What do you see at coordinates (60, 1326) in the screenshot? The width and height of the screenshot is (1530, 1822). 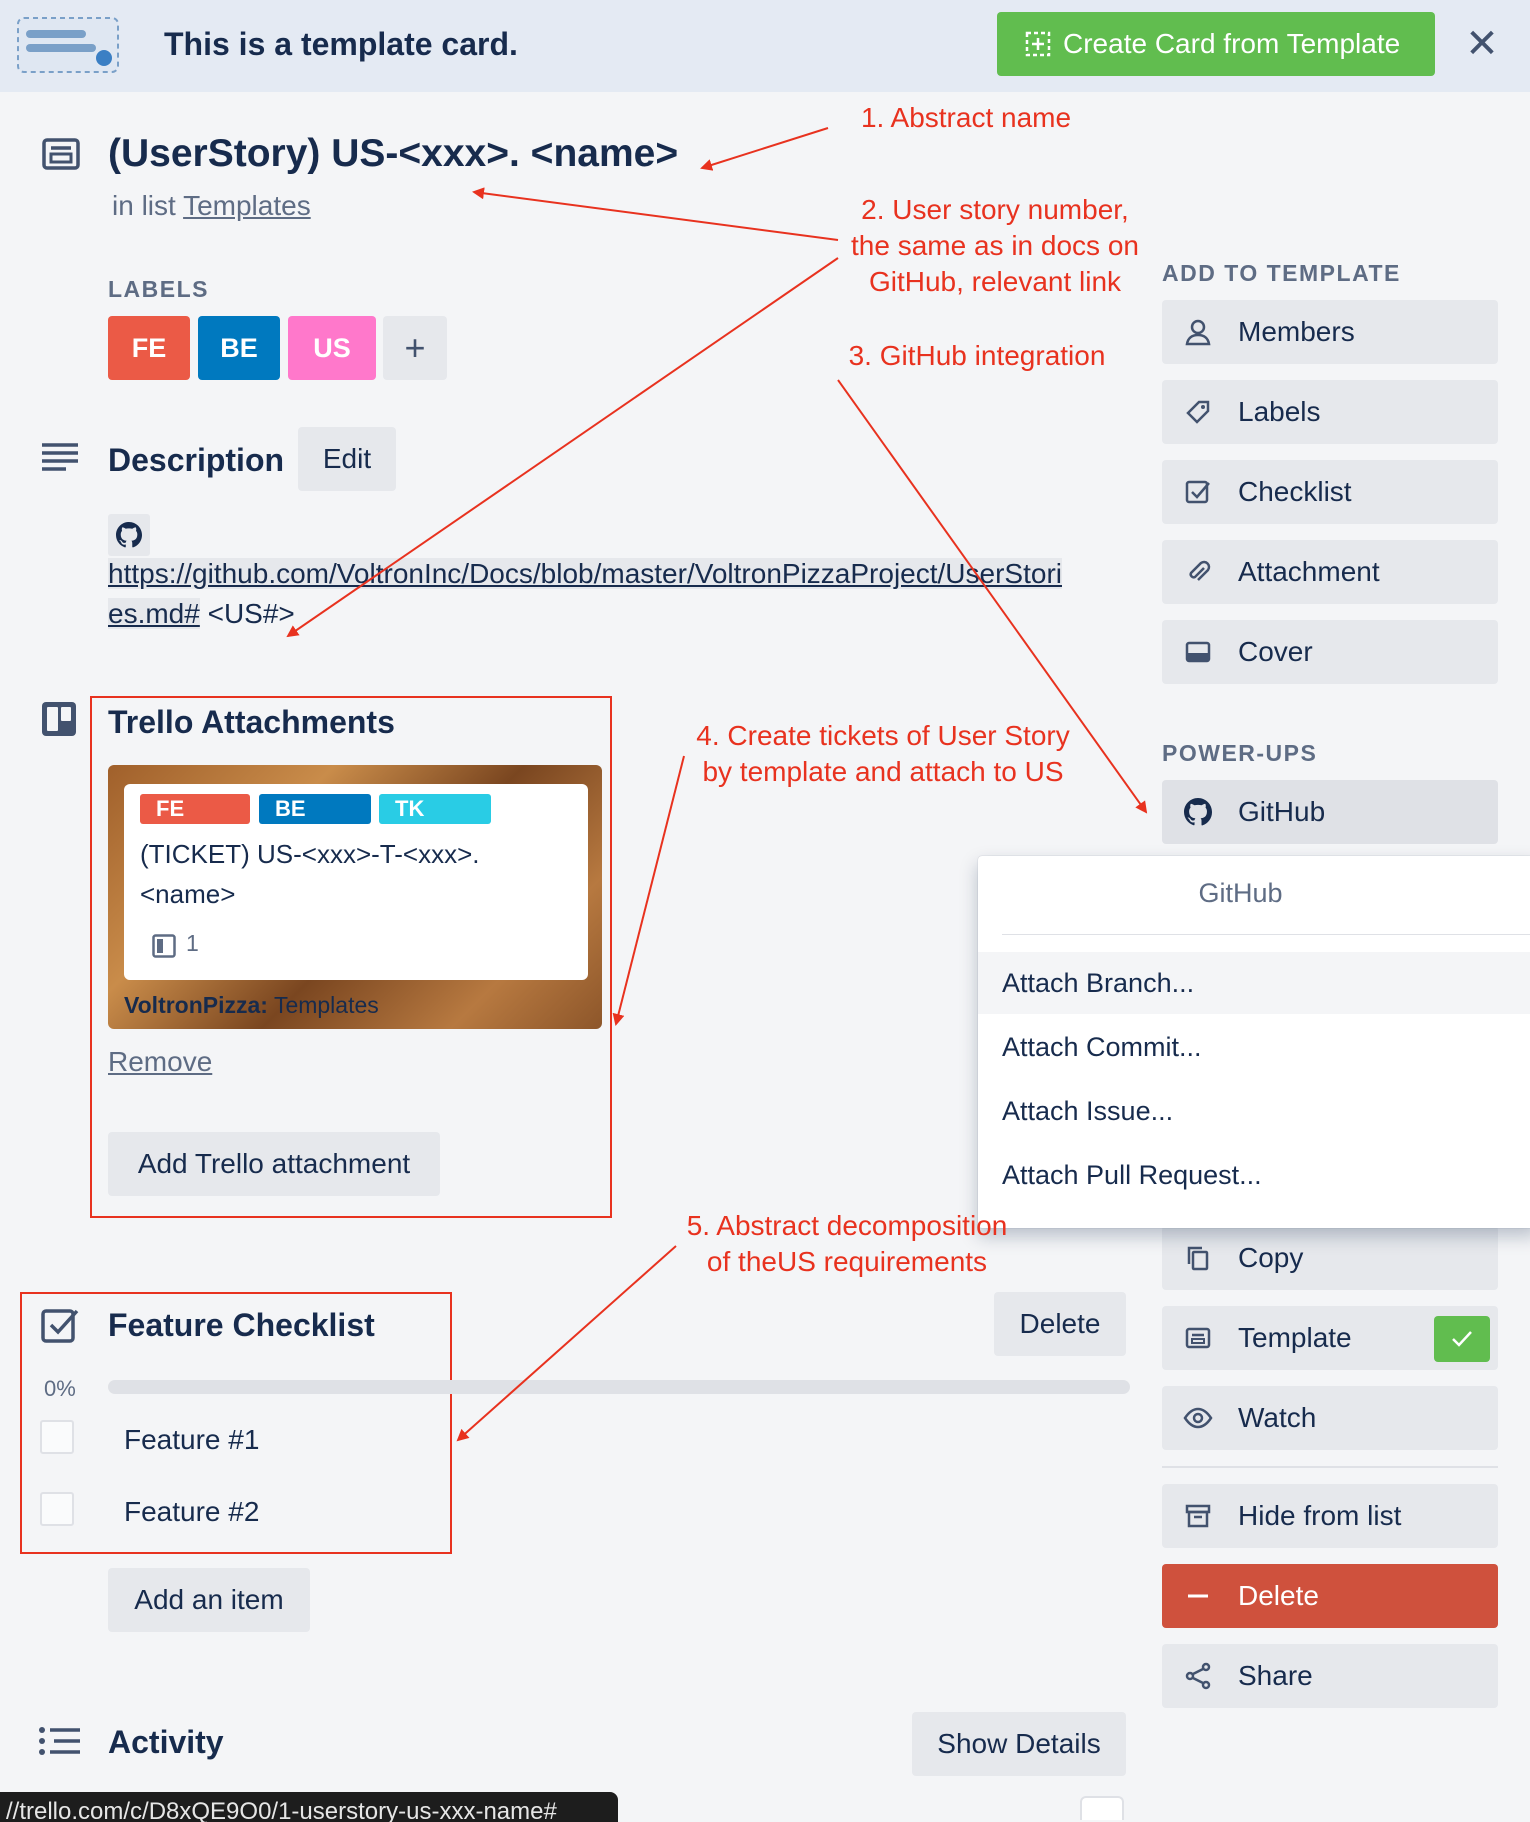 I see `checklist-icon` at bounding box center [60, 1326].